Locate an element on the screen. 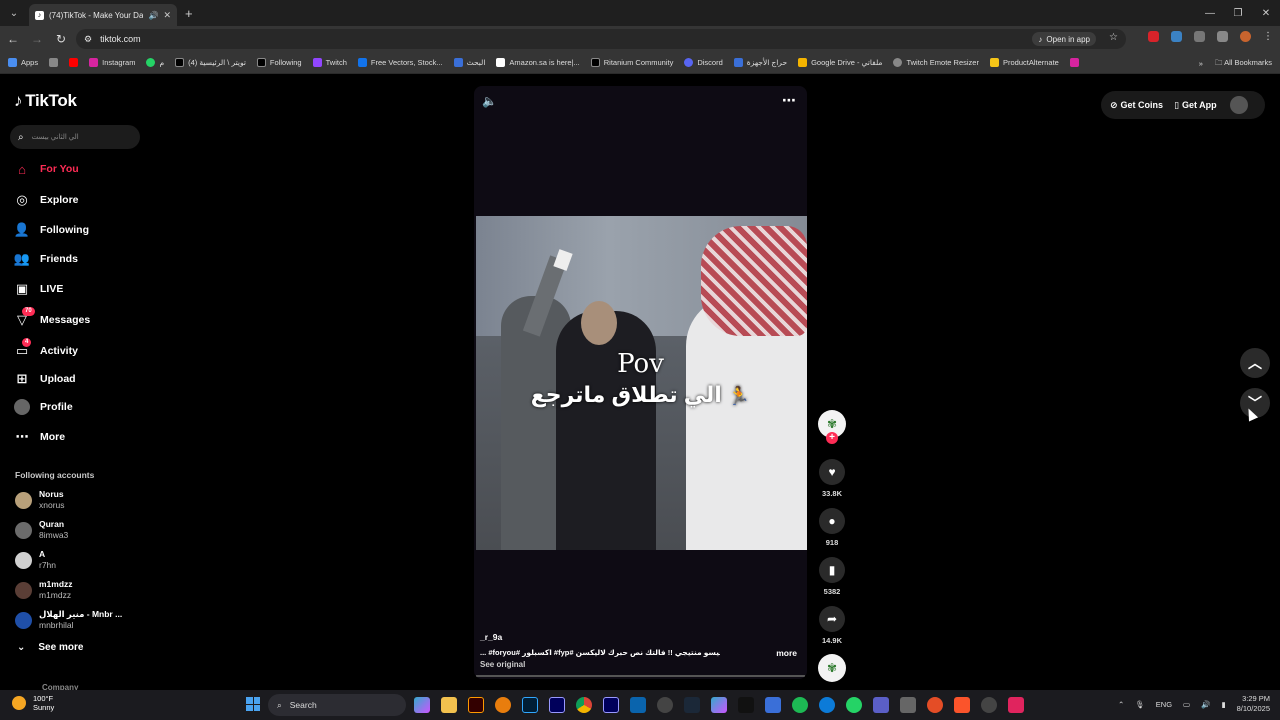  whatsapp-icon is located at coordinates (854, 705).